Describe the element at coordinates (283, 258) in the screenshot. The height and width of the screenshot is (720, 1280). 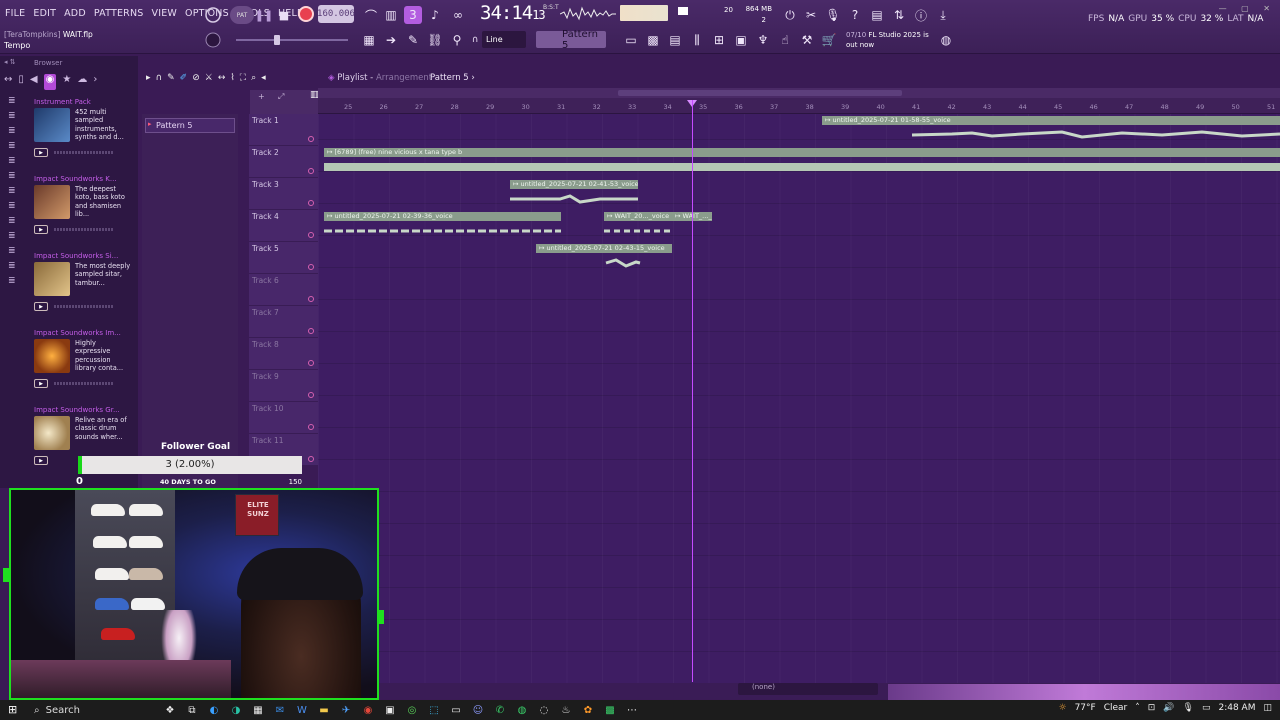
I see `track-header: Track 5` at that location.